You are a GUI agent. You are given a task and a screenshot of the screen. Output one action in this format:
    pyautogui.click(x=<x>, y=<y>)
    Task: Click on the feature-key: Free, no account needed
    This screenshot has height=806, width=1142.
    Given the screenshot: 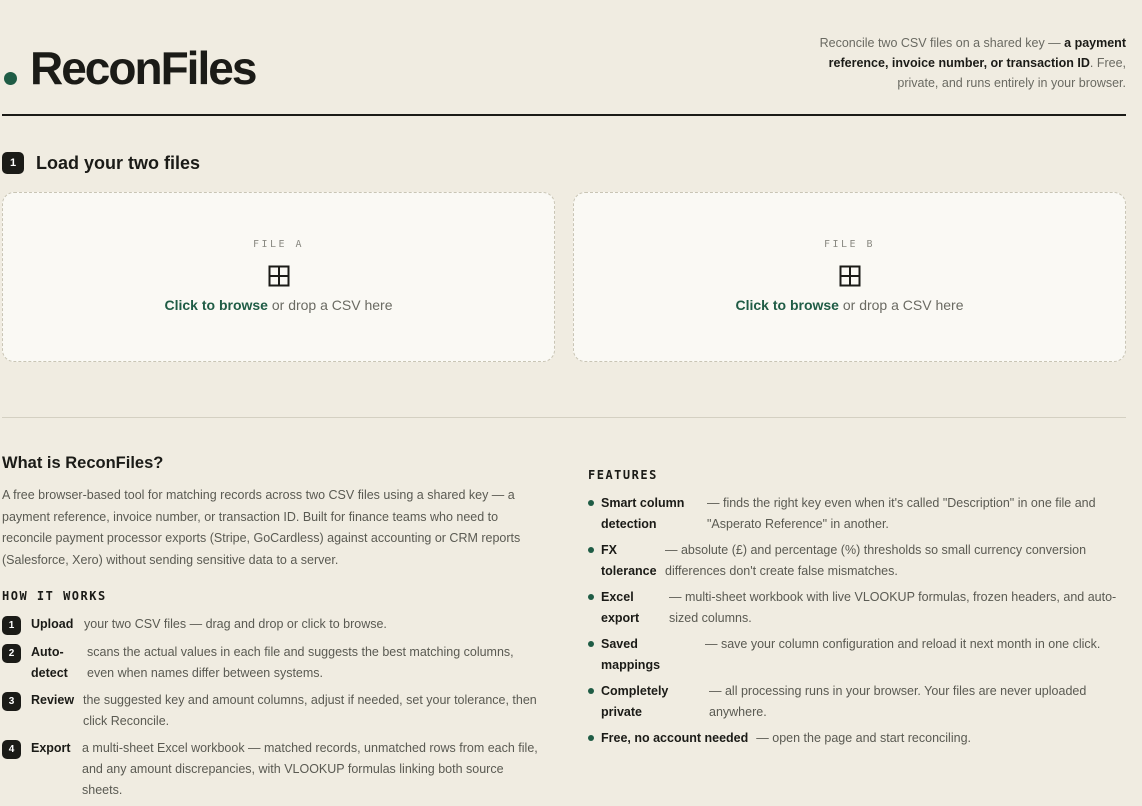 What is the action you would take?
    pyautogui.click(x=675, y=738)
    